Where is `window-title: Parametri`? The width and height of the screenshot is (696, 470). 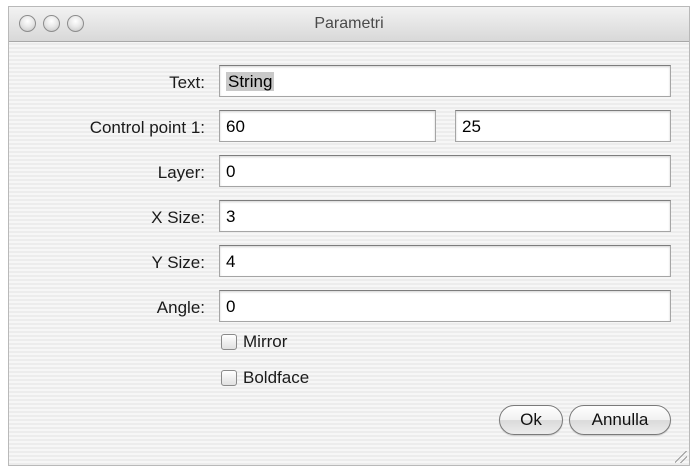
window-title: Parametri is located at coordinates (349, 23).